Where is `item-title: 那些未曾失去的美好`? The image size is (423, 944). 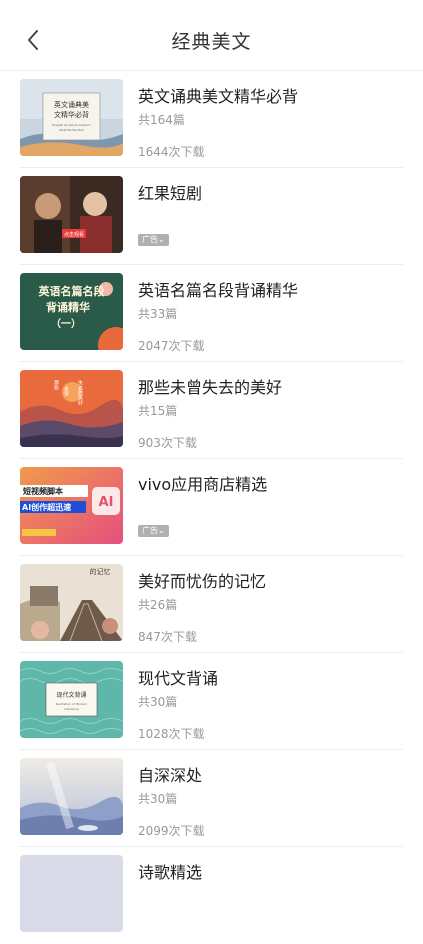 item-title: 那些未曾失去的美好 is located at coordinates (210, 387).